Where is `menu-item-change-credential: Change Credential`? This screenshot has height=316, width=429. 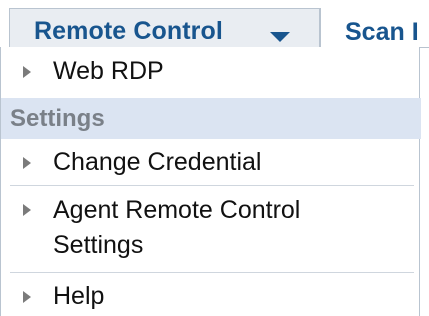
menu-item-change-credential: Change Credential is located at coordinates (212, 162).